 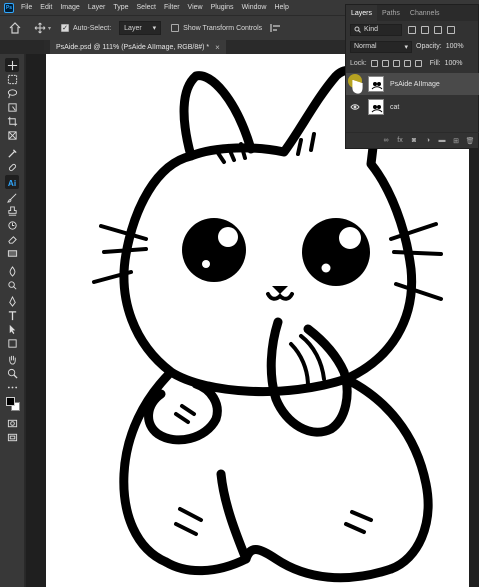 I want to click on photoshop-logo: Ps, so click(x=9, y=7).